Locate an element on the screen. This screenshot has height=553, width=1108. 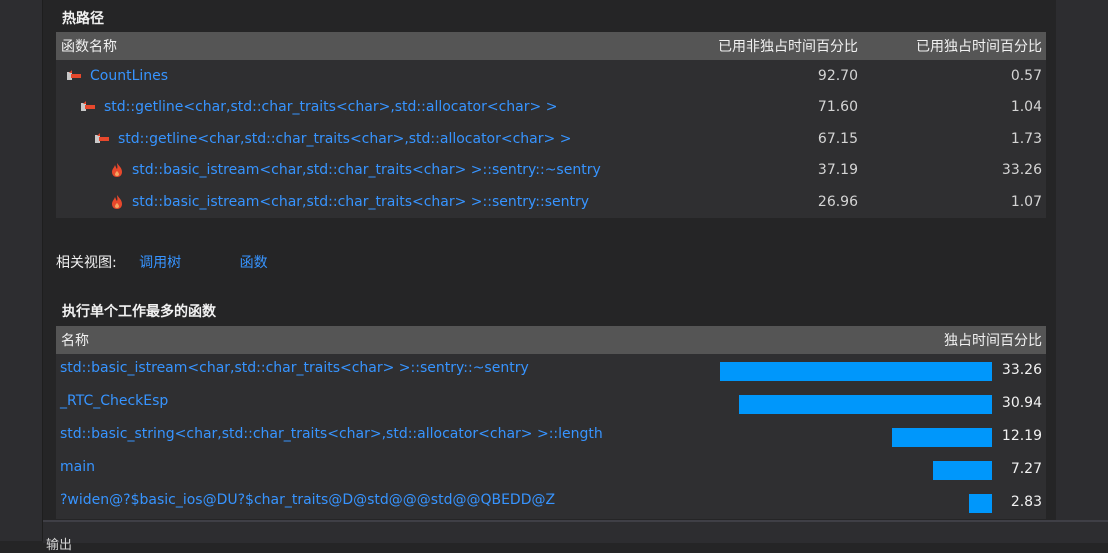
inclusive-value: 67.15 is located at coordinates (837, 138).